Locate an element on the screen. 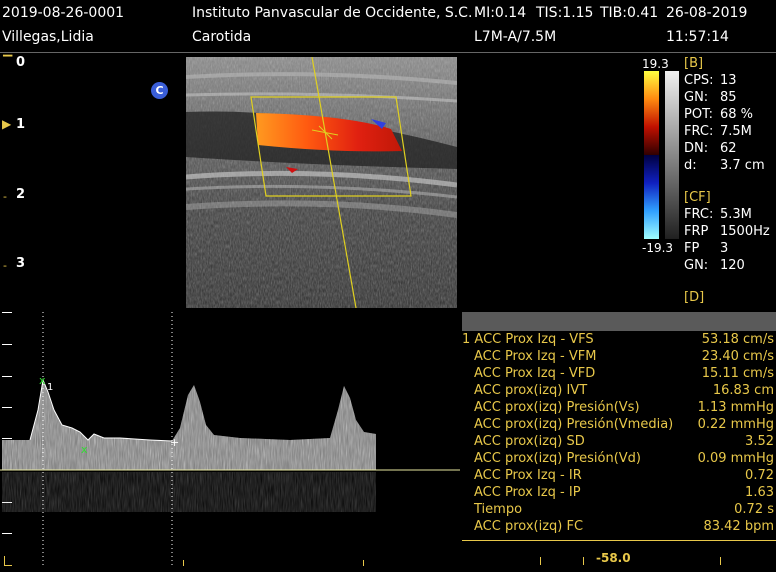  grayscale-bar is located at coordinates (672, 155).